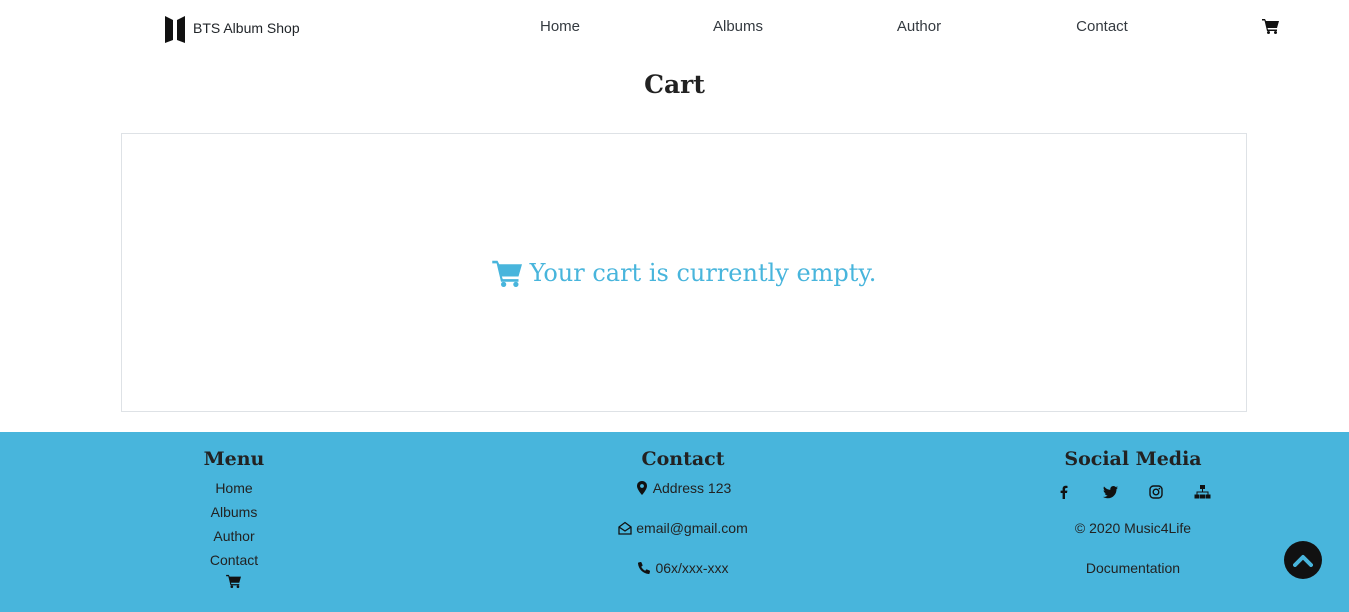 The height and width of the screenshot is (612, 1349). I want to click on copyright-text: © 2020 Music4Life, so click(1133, 528).